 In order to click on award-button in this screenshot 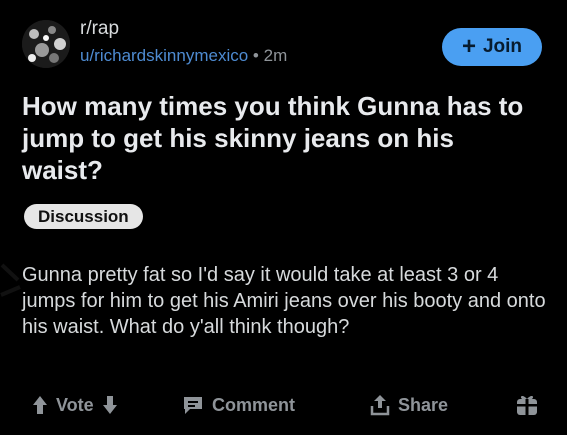, I will do `click(527, 405)`.